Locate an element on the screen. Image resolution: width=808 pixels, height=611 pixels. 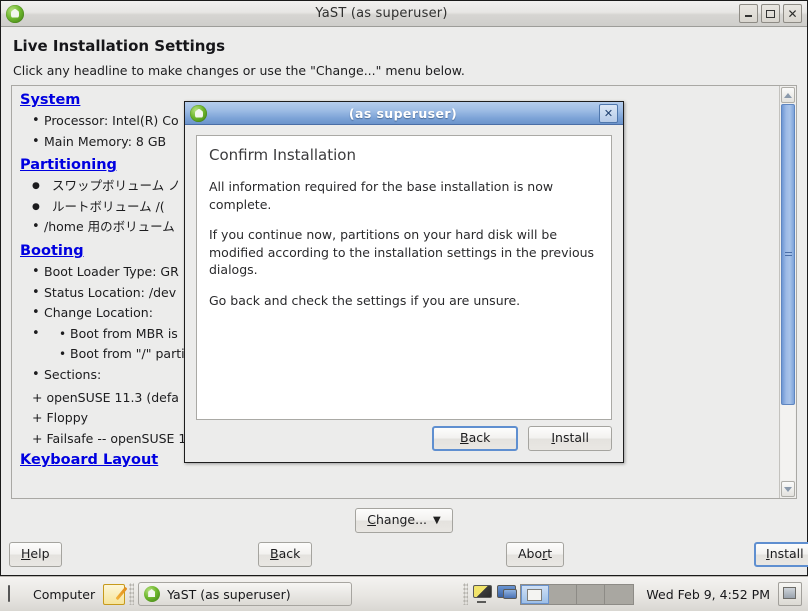
main-window-titlebar: YaST (as superuser) ✕ is located at coordinates (404, 14).